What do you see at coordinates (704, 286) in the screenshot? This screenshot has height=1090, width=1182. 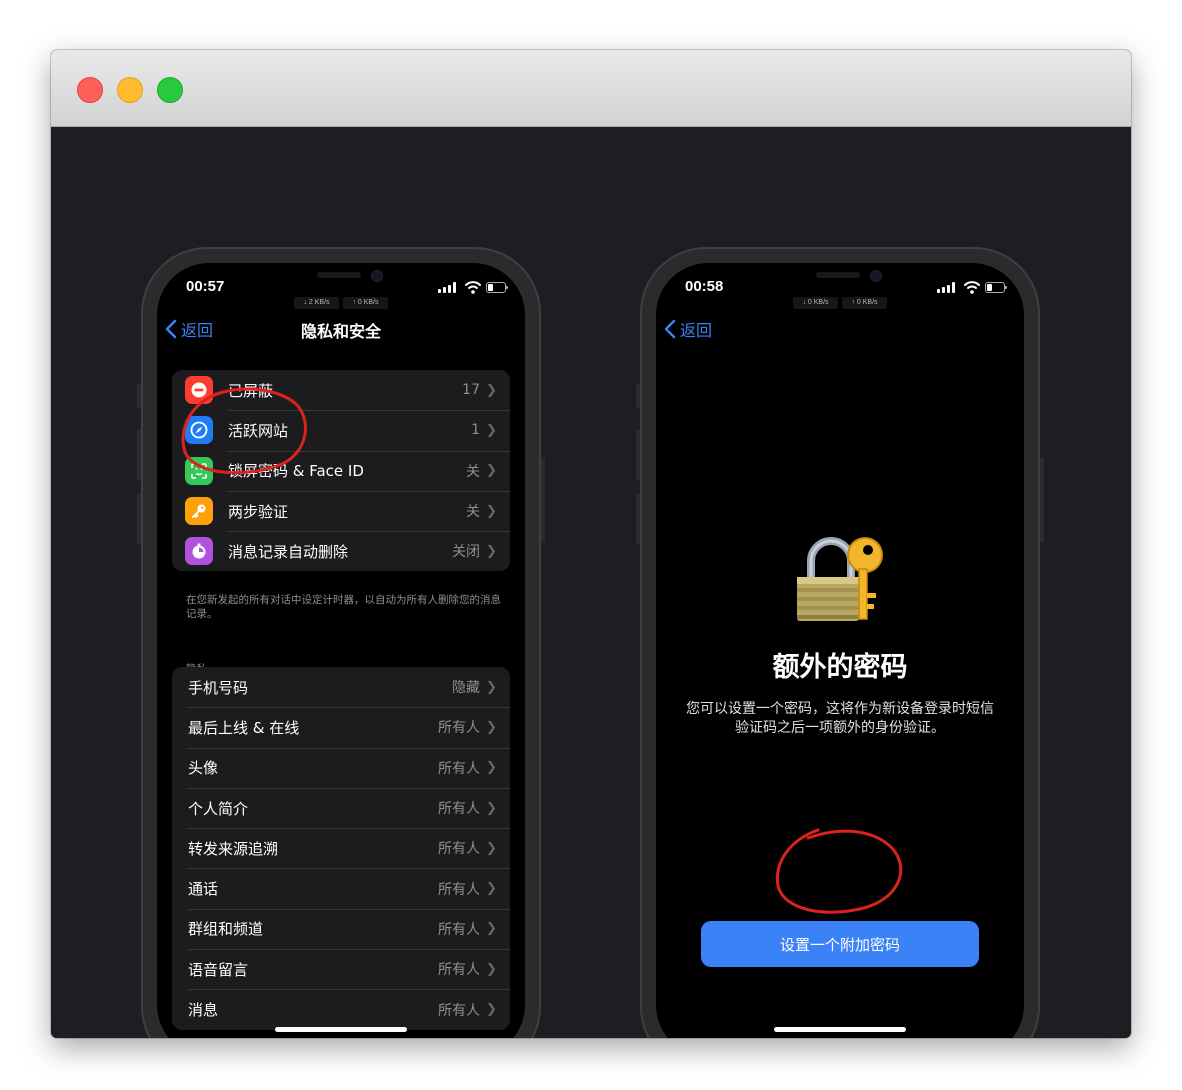 I see `status-time: 00:58` at bounding box center [704, 286].